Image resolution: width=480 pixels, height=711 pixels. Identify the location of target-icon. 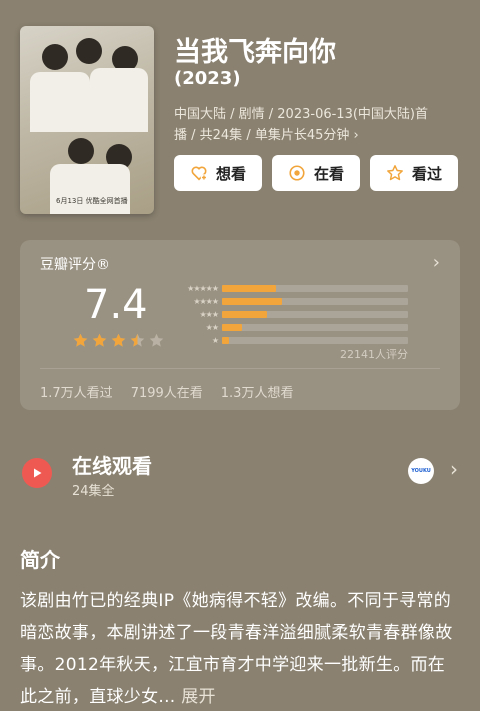
(297, 173).